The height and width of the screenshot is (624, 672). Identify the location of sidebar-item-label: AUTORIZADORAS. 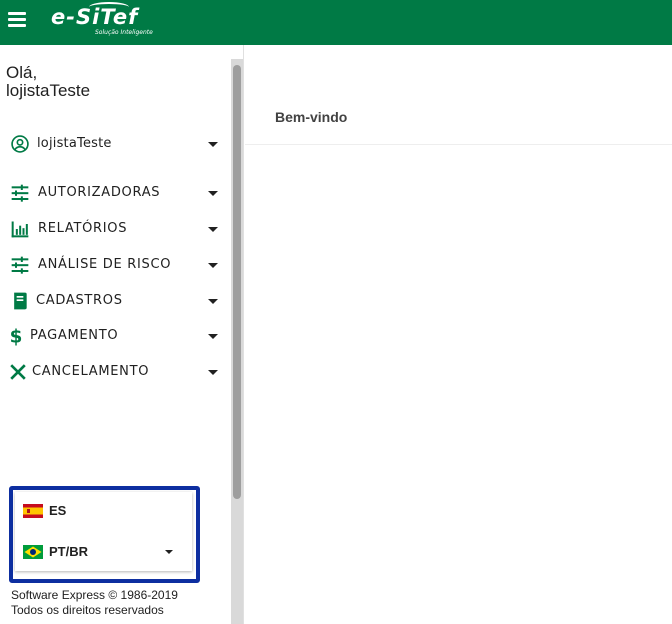
(99, 192).